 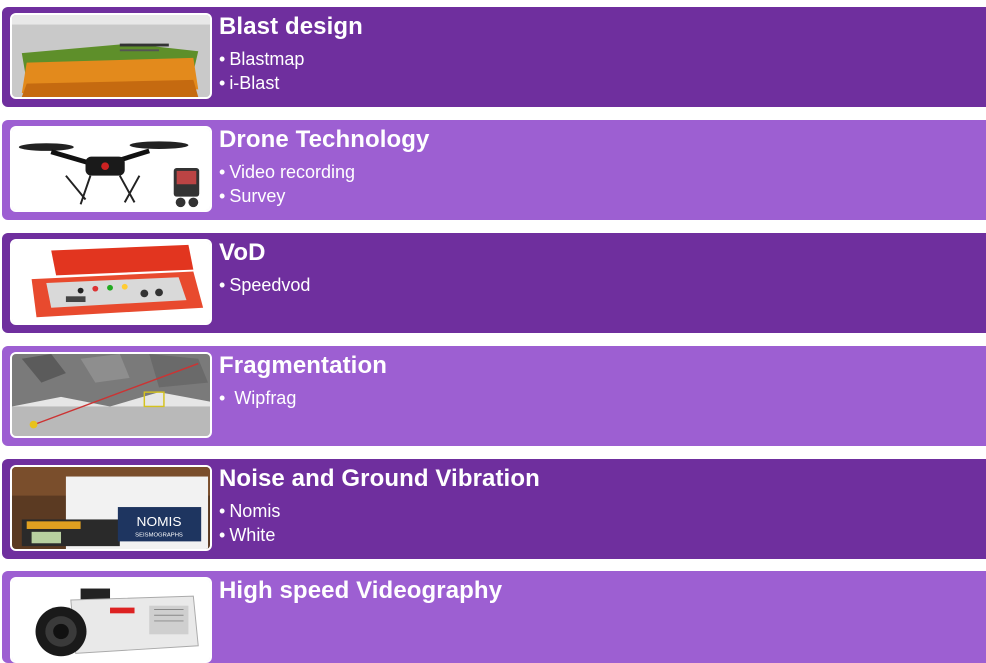 What do you see at coordinates (247, 535) in the screenshot?
I see `list-item: • White` at bounding box center [247, 535].